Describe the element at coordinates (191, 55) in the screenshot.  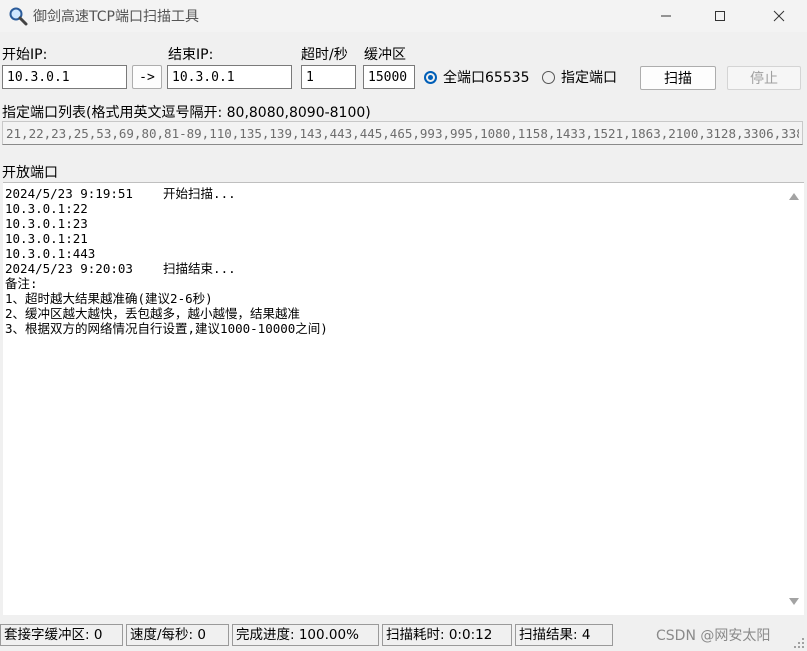
I see `end-ip-label: 结束IP:` at that location.